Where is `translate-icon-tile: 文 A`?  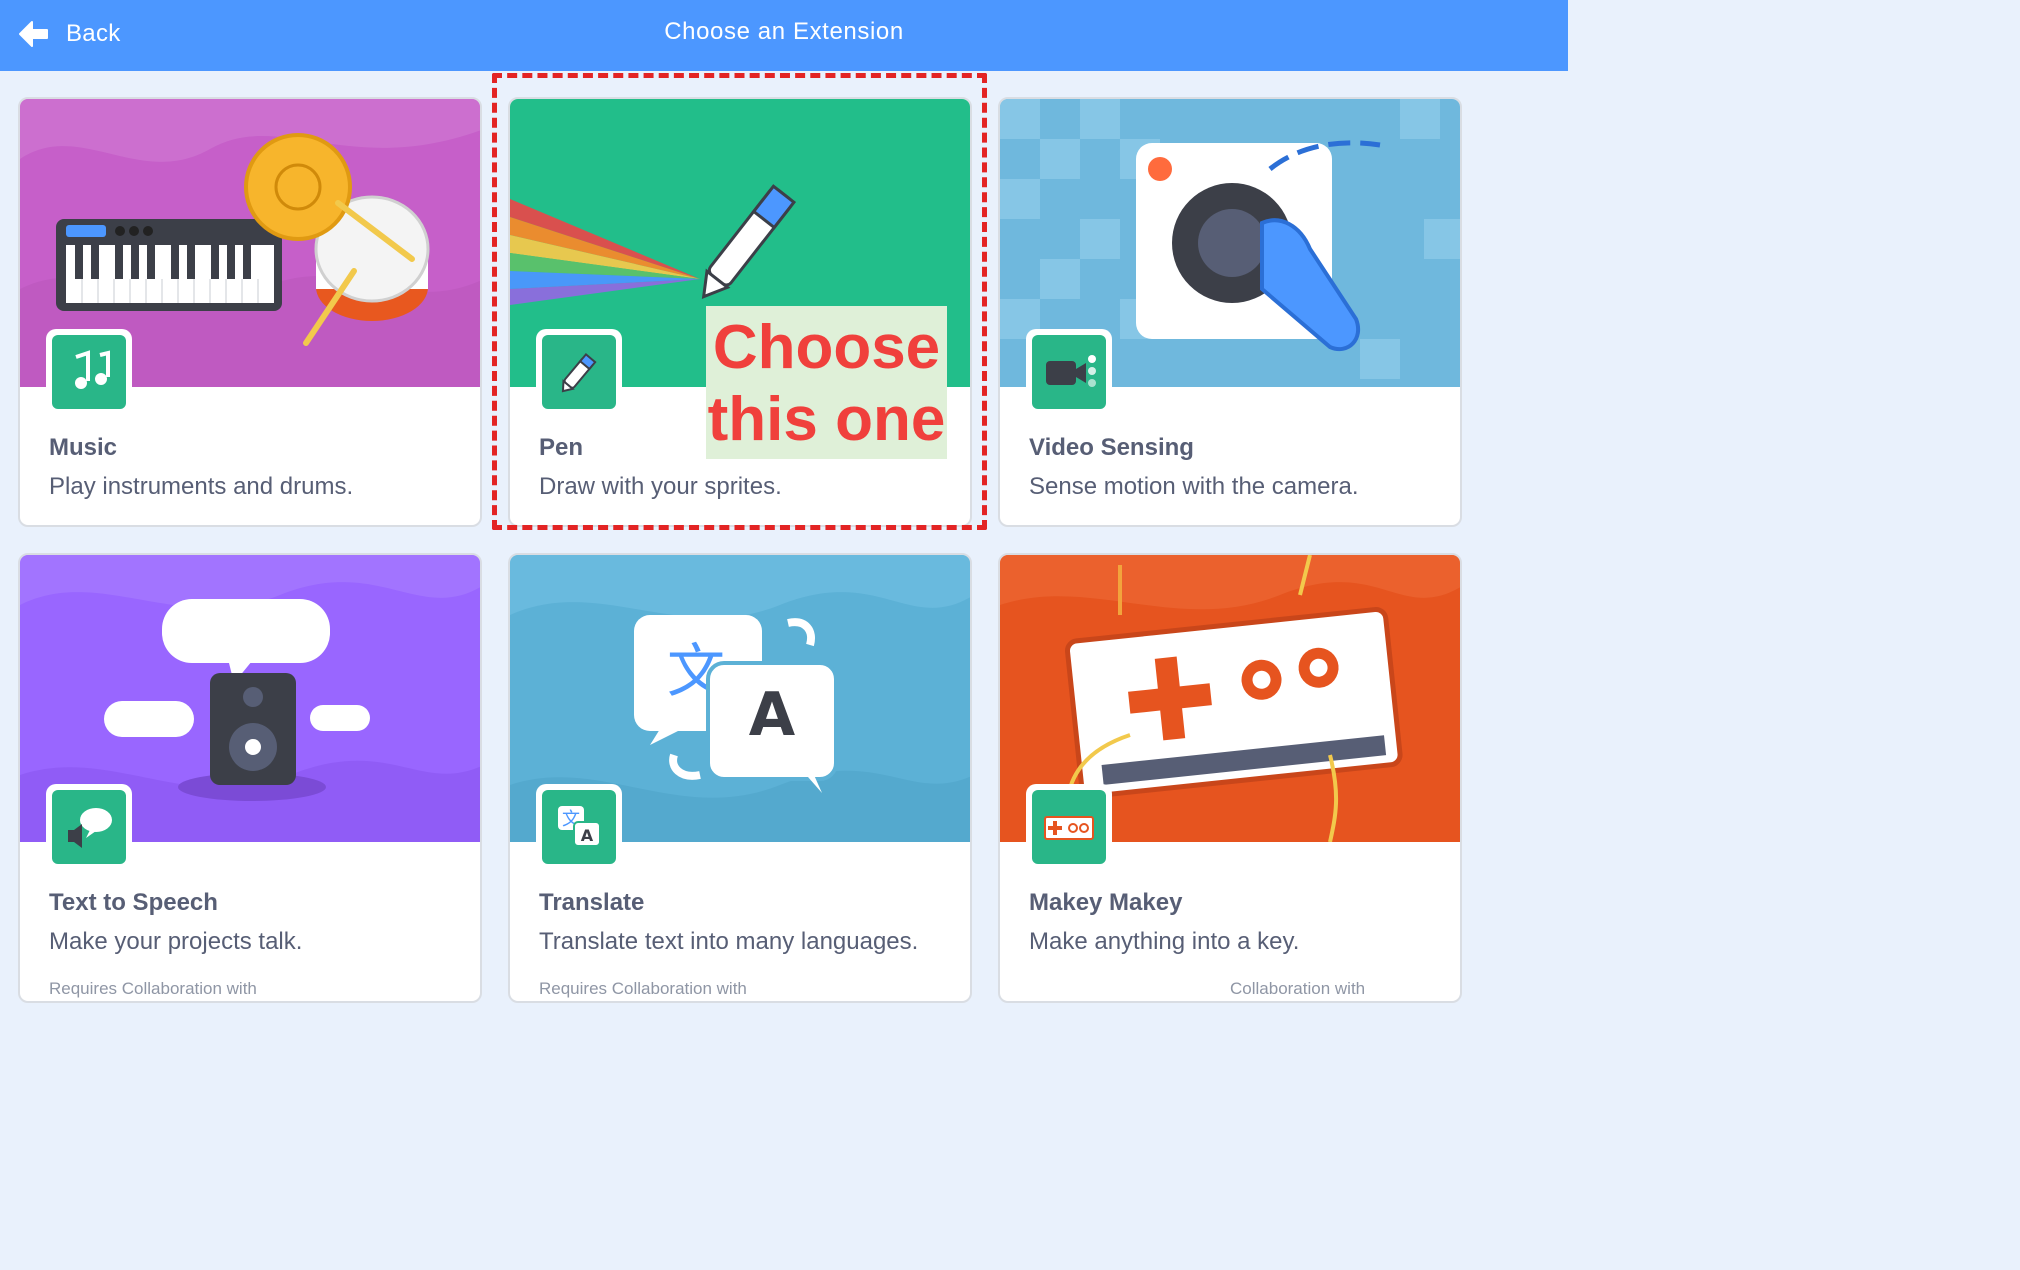
translate-icon-tile: 文 A is located at coordinates (579, 827).